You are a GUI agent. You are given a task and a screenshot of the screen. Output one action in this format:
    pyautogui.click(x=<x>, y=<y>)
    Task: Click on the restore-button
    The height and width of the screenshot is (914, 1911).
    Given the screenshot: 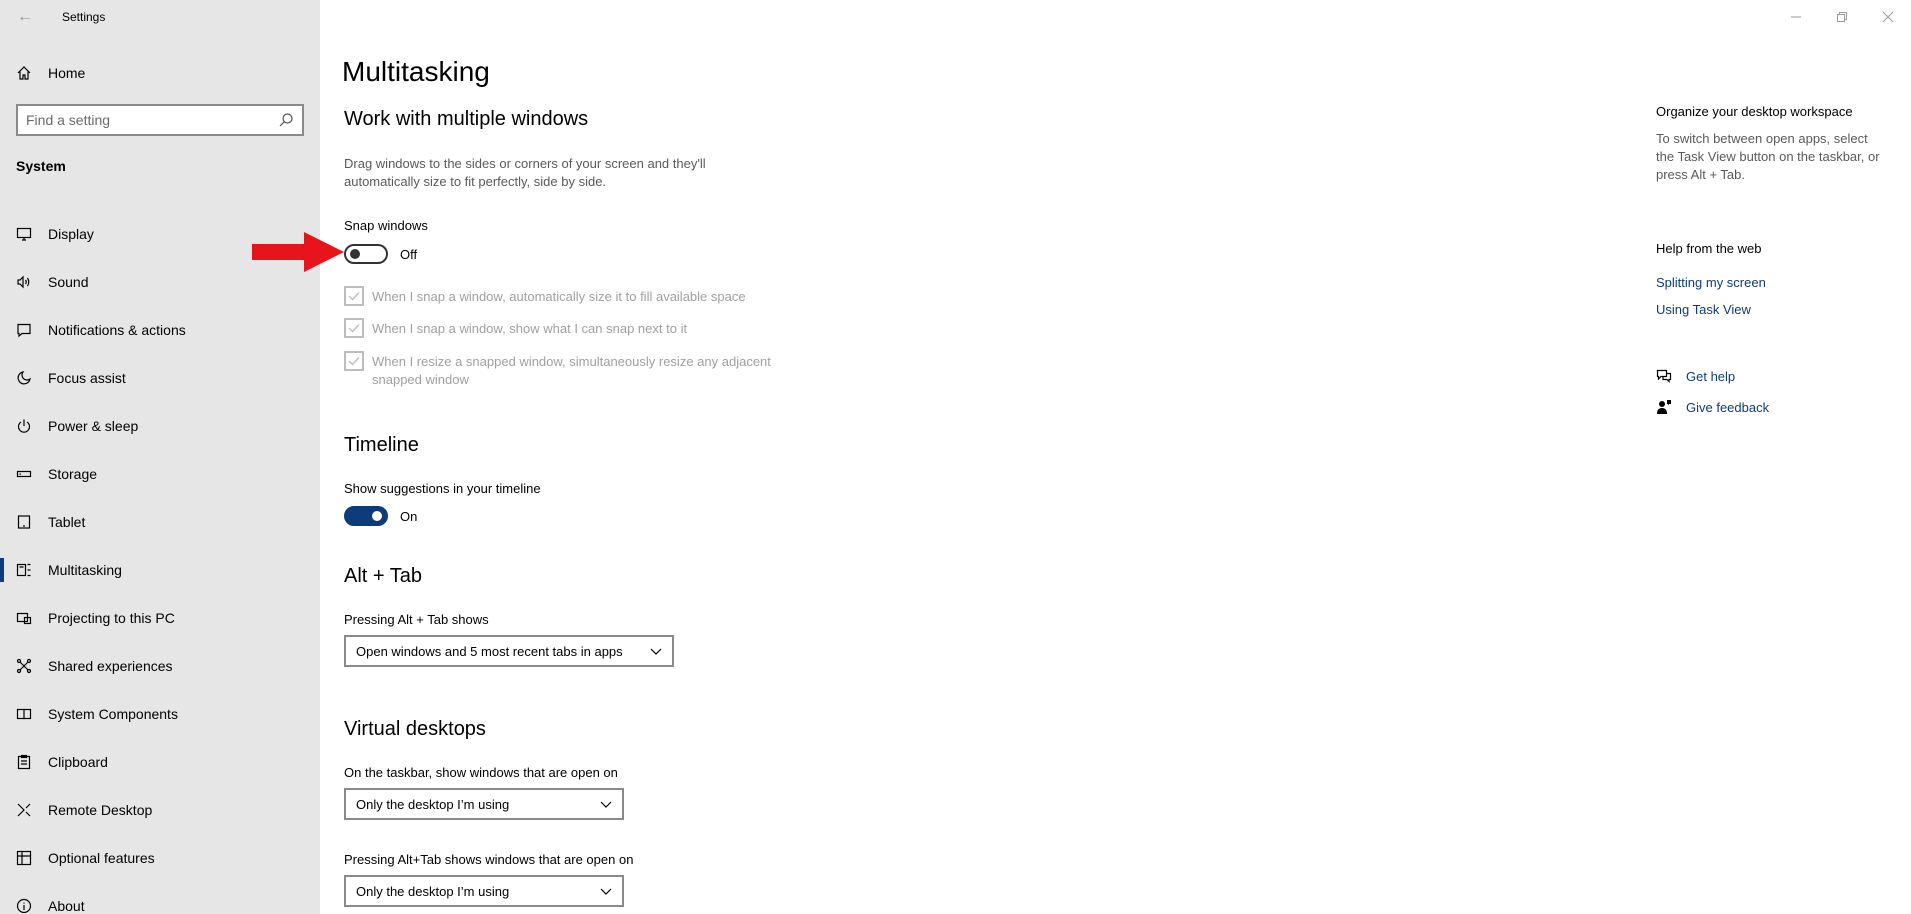 What is the action you would take?
    pyautogui.click(x=1842, y=17)
    